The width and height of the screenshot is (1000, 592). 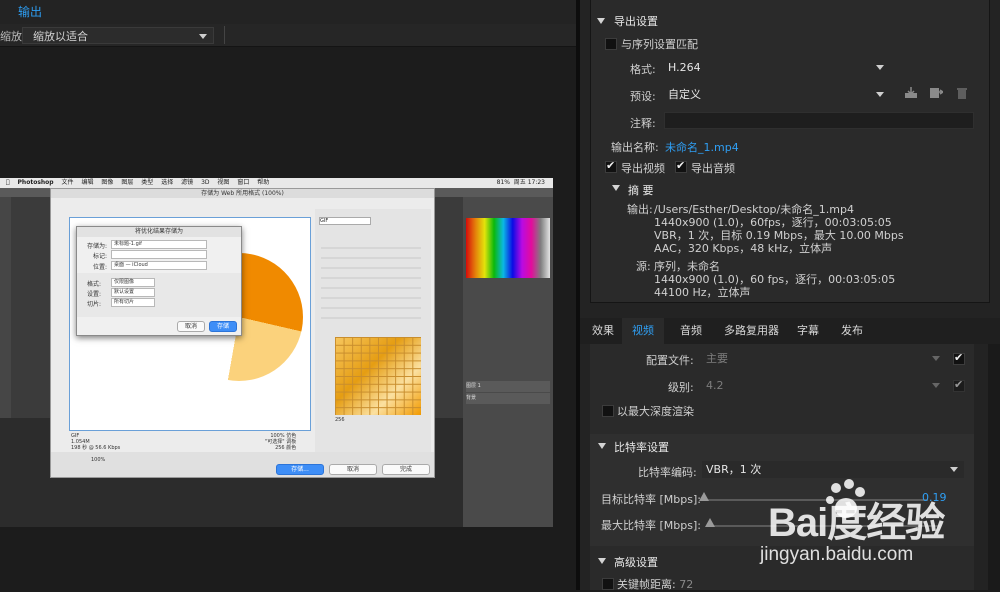 What do you see at coordinates (704, 496) in the screenshot?
I see `target-bitrate-thumb` at bounding box center [704, 496].